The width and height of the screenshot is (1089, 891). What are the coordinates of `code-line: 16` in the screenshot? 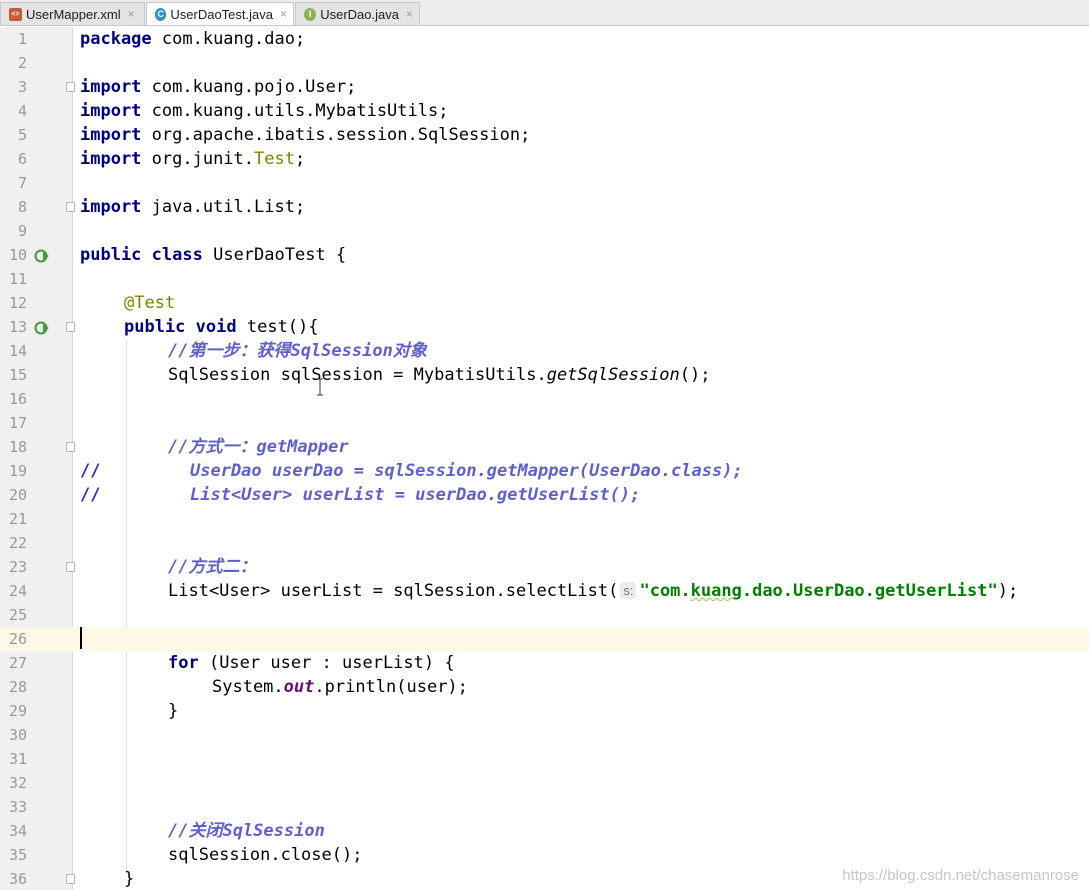 It's located at (544, 399).